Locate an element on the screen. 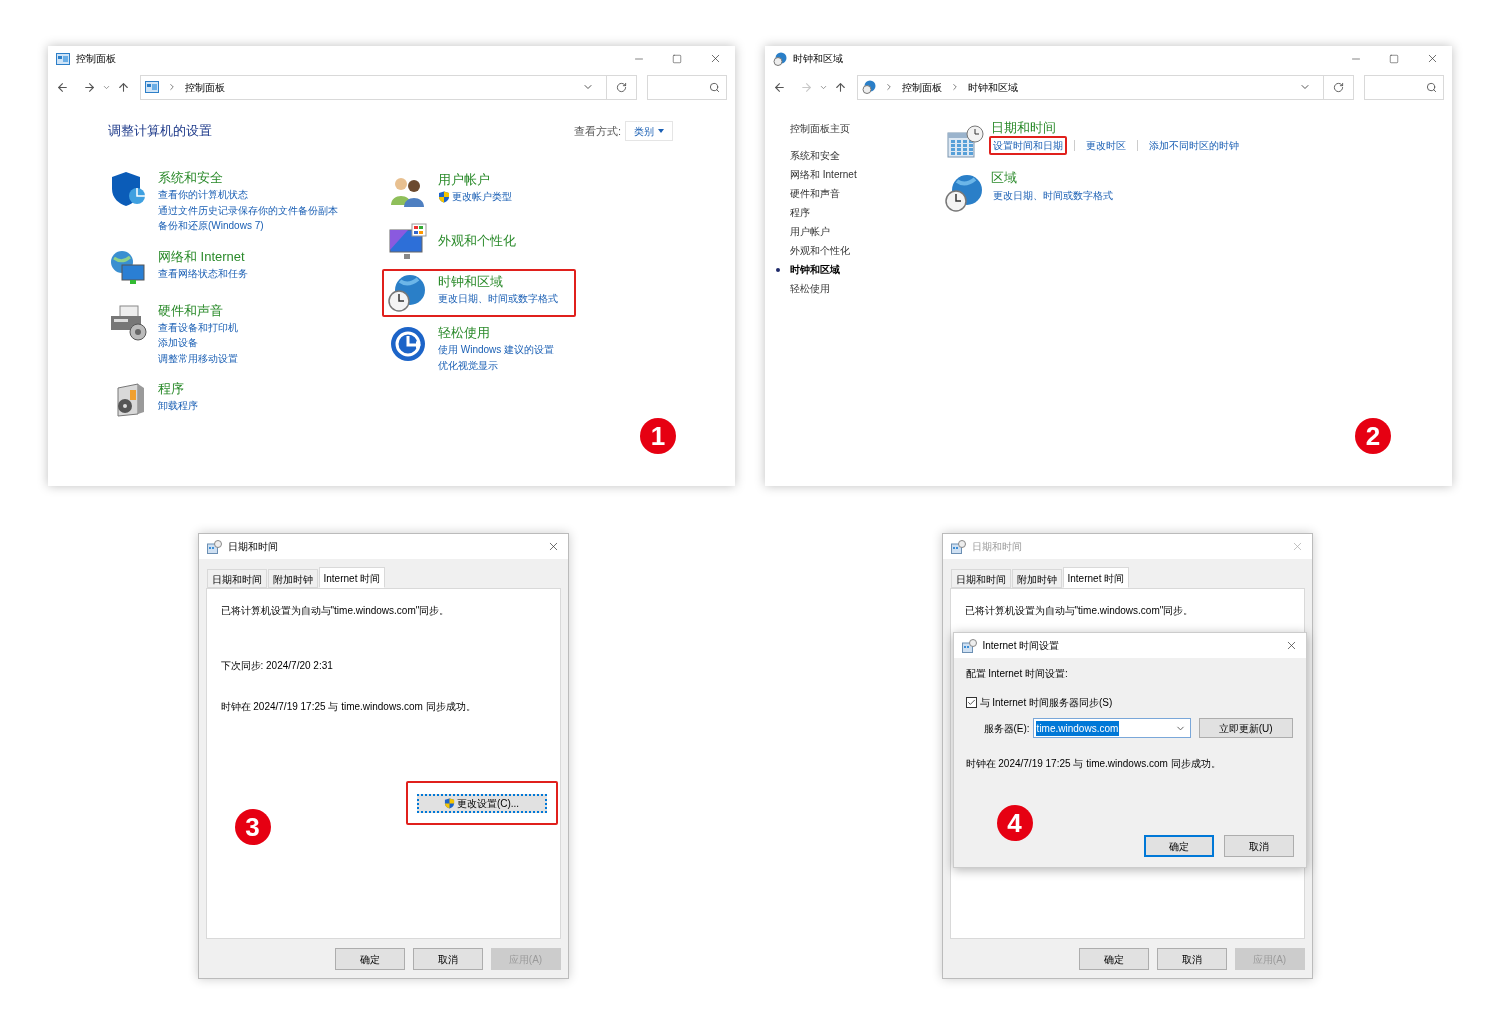 This screenshot has height=1027, width=1500. category-link: 优化视觉显示 is located at coordinates (468, 365).